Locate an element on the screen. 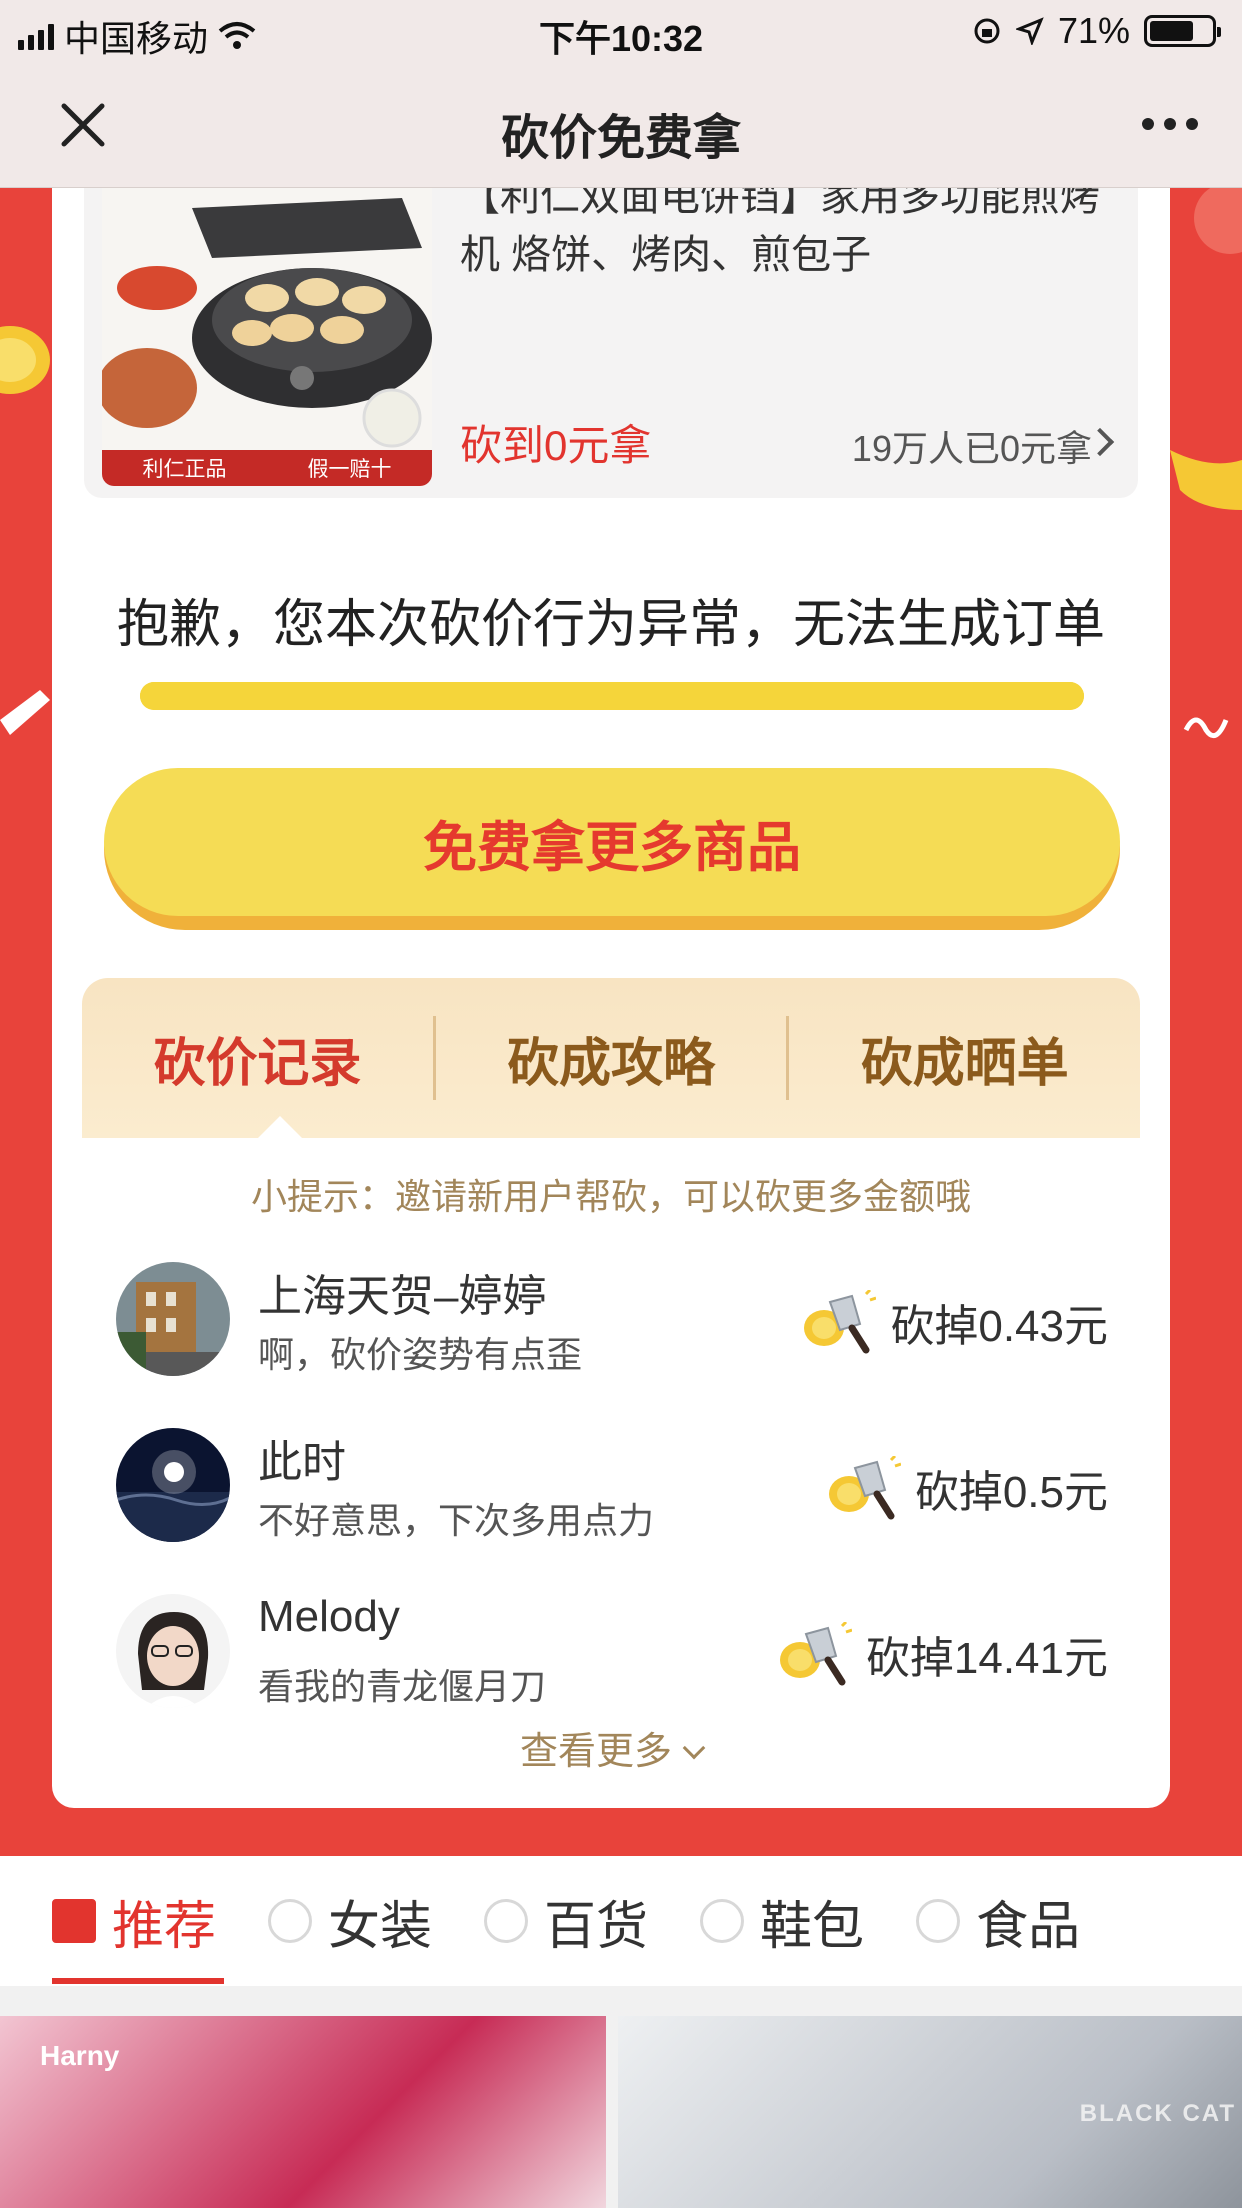 Image resolution: width=1242 pixels, height=2208 pixels. record-message: 啊，砍价姿势有点歪 is located at coordinates (420, 1354).